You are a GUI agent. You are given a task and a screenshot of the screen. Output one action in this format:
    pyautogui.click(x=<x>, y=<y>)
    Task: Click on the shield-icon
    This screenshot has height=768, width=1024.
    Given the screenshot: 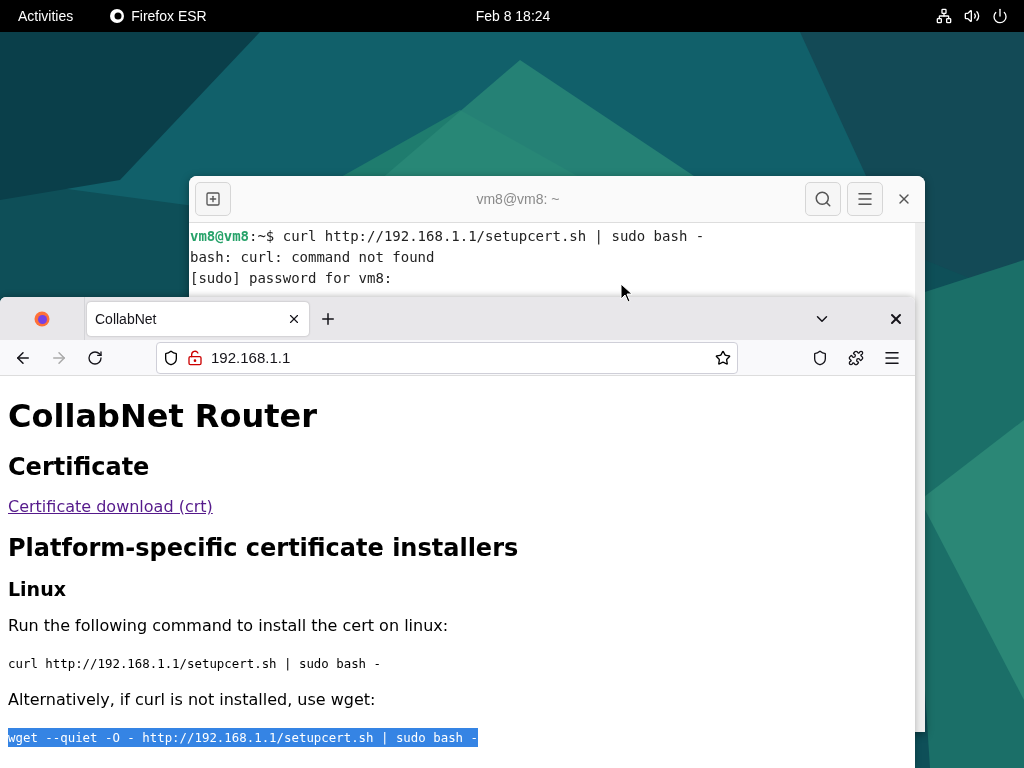 What is the action you would take?
    pyautogui.click(x=171, y=357)
    